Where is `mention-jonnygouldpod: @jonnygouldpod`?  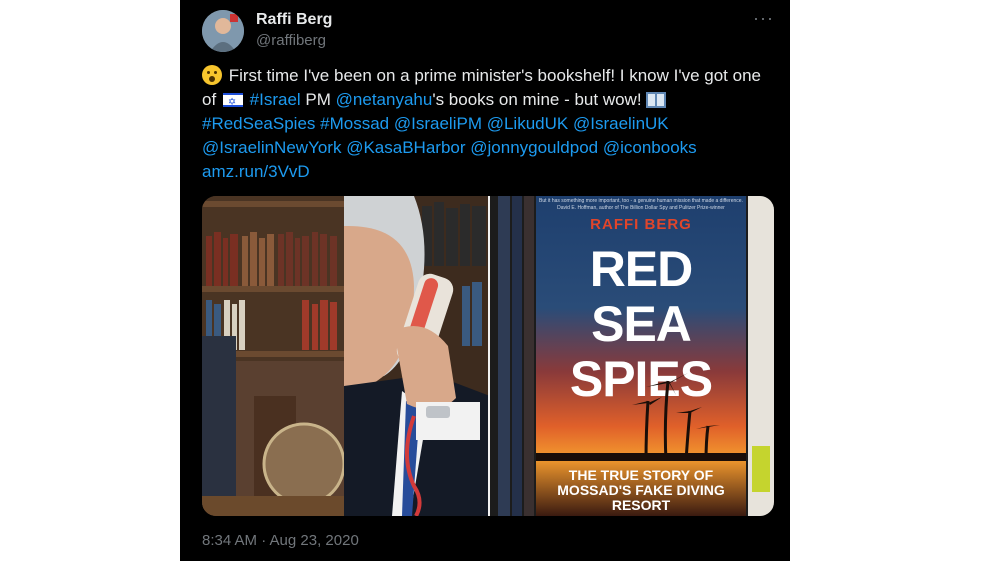 mention-jonnygouldpod: @jonnygouldpod is located at coordinates (534, 147).